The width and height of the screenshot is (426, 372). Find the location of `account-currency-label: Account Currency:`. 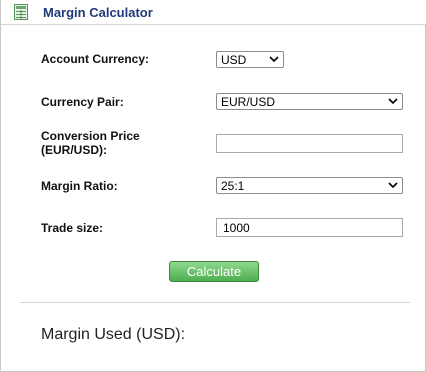

account-currency-label: Account Currency: is located at coordinates (95, 59).